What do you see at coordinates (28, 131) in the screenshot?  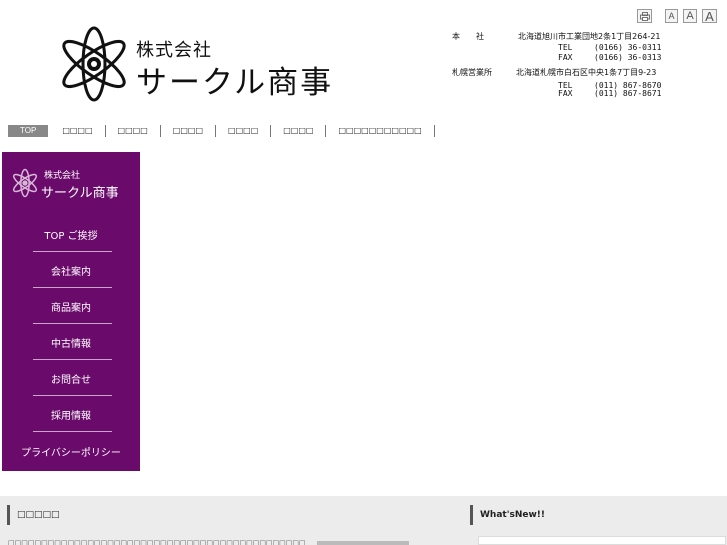 I see `nav-item-top: TOP` at bounding box center [28, 131].